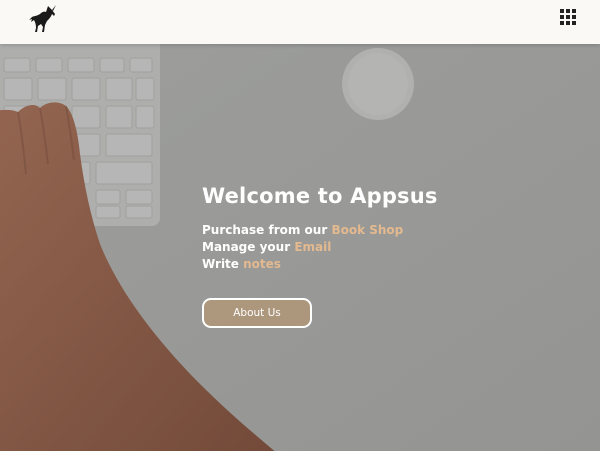 This screenshot has width=600, height=451. Describe the element at coordinates (367, 247) in the screenshot. I see `feature-line-email: Manage your Email` at that location.